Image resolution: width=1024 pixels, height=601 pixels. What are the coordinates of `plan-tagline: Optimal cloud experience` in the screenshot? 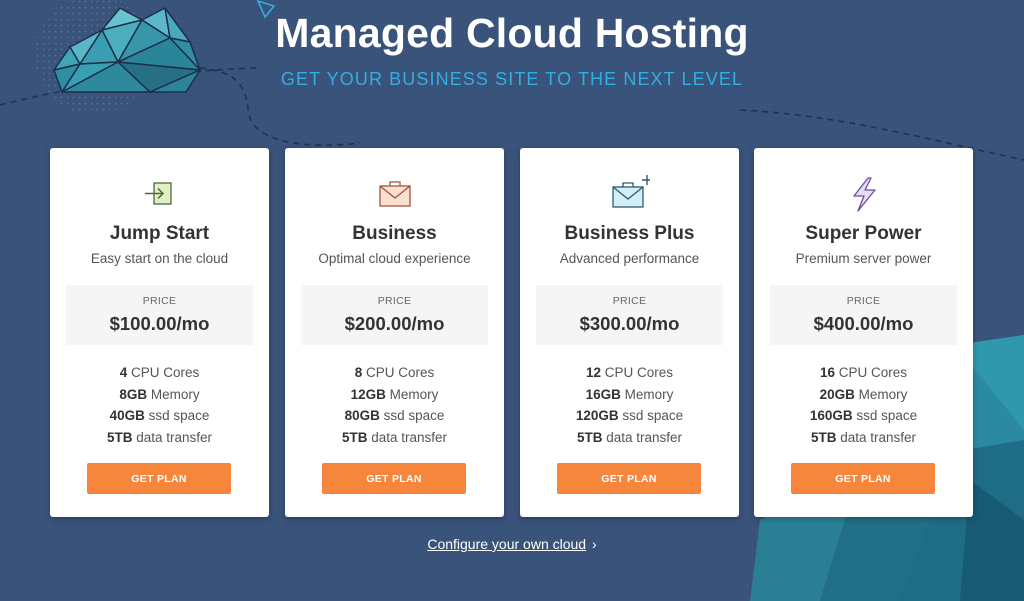 It's located at (394, 258).